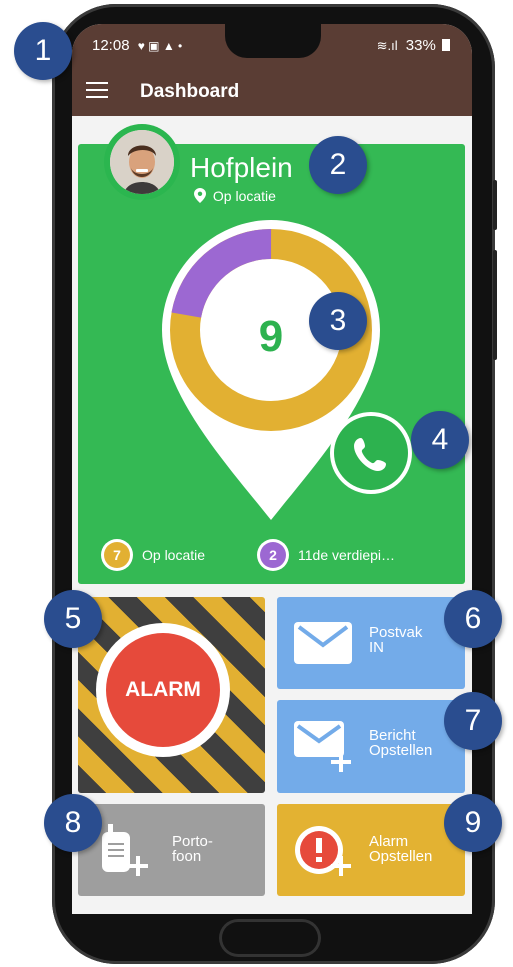  I want to click on inbox-tile: Postvak IN, so click(371, 643).